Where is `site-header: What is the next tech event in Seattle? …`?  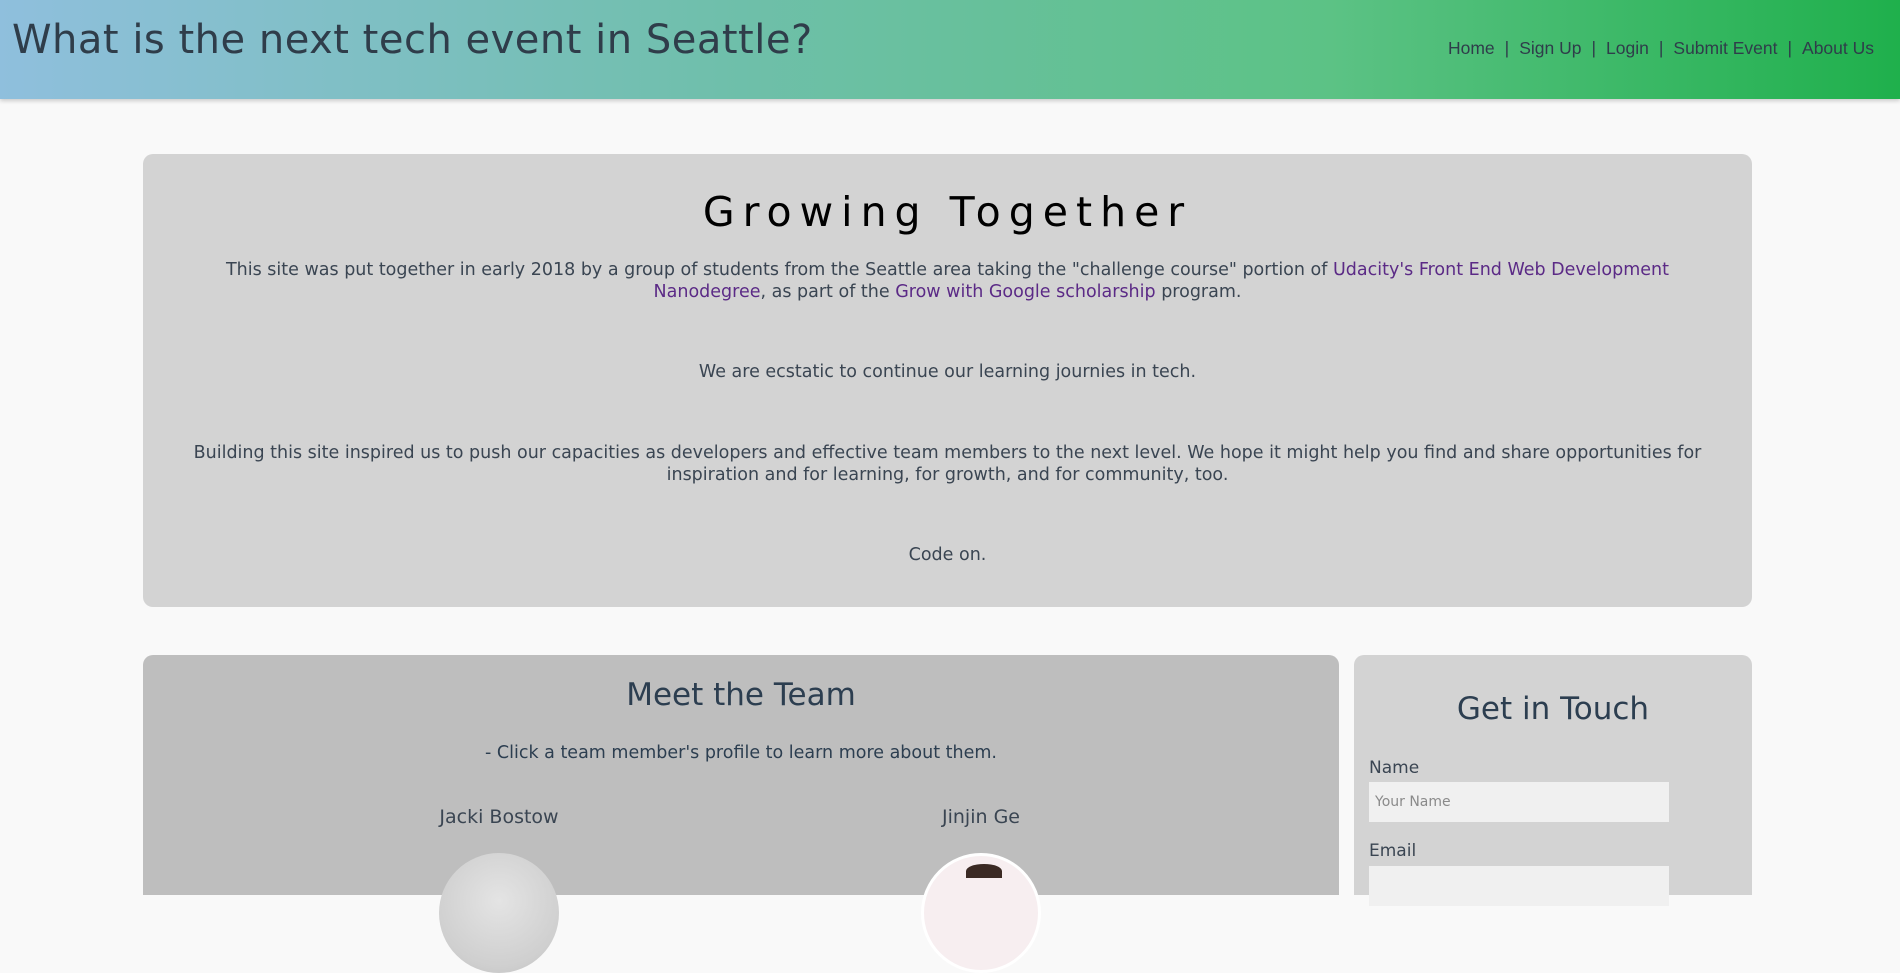 site-header: What is the next tech event in Seattle? … is located at coordinates (950, 49).